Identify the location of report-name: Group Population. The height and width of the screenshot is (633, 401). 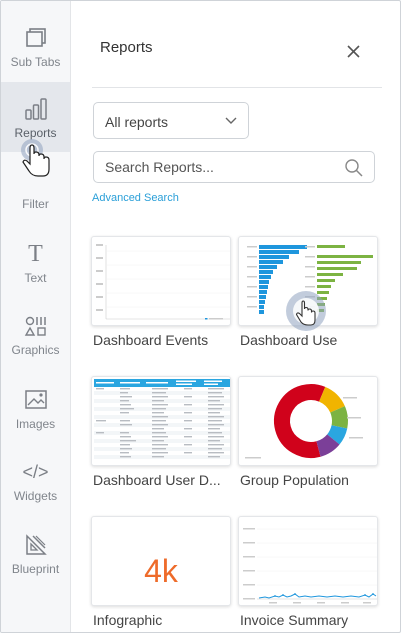
(294, 480).